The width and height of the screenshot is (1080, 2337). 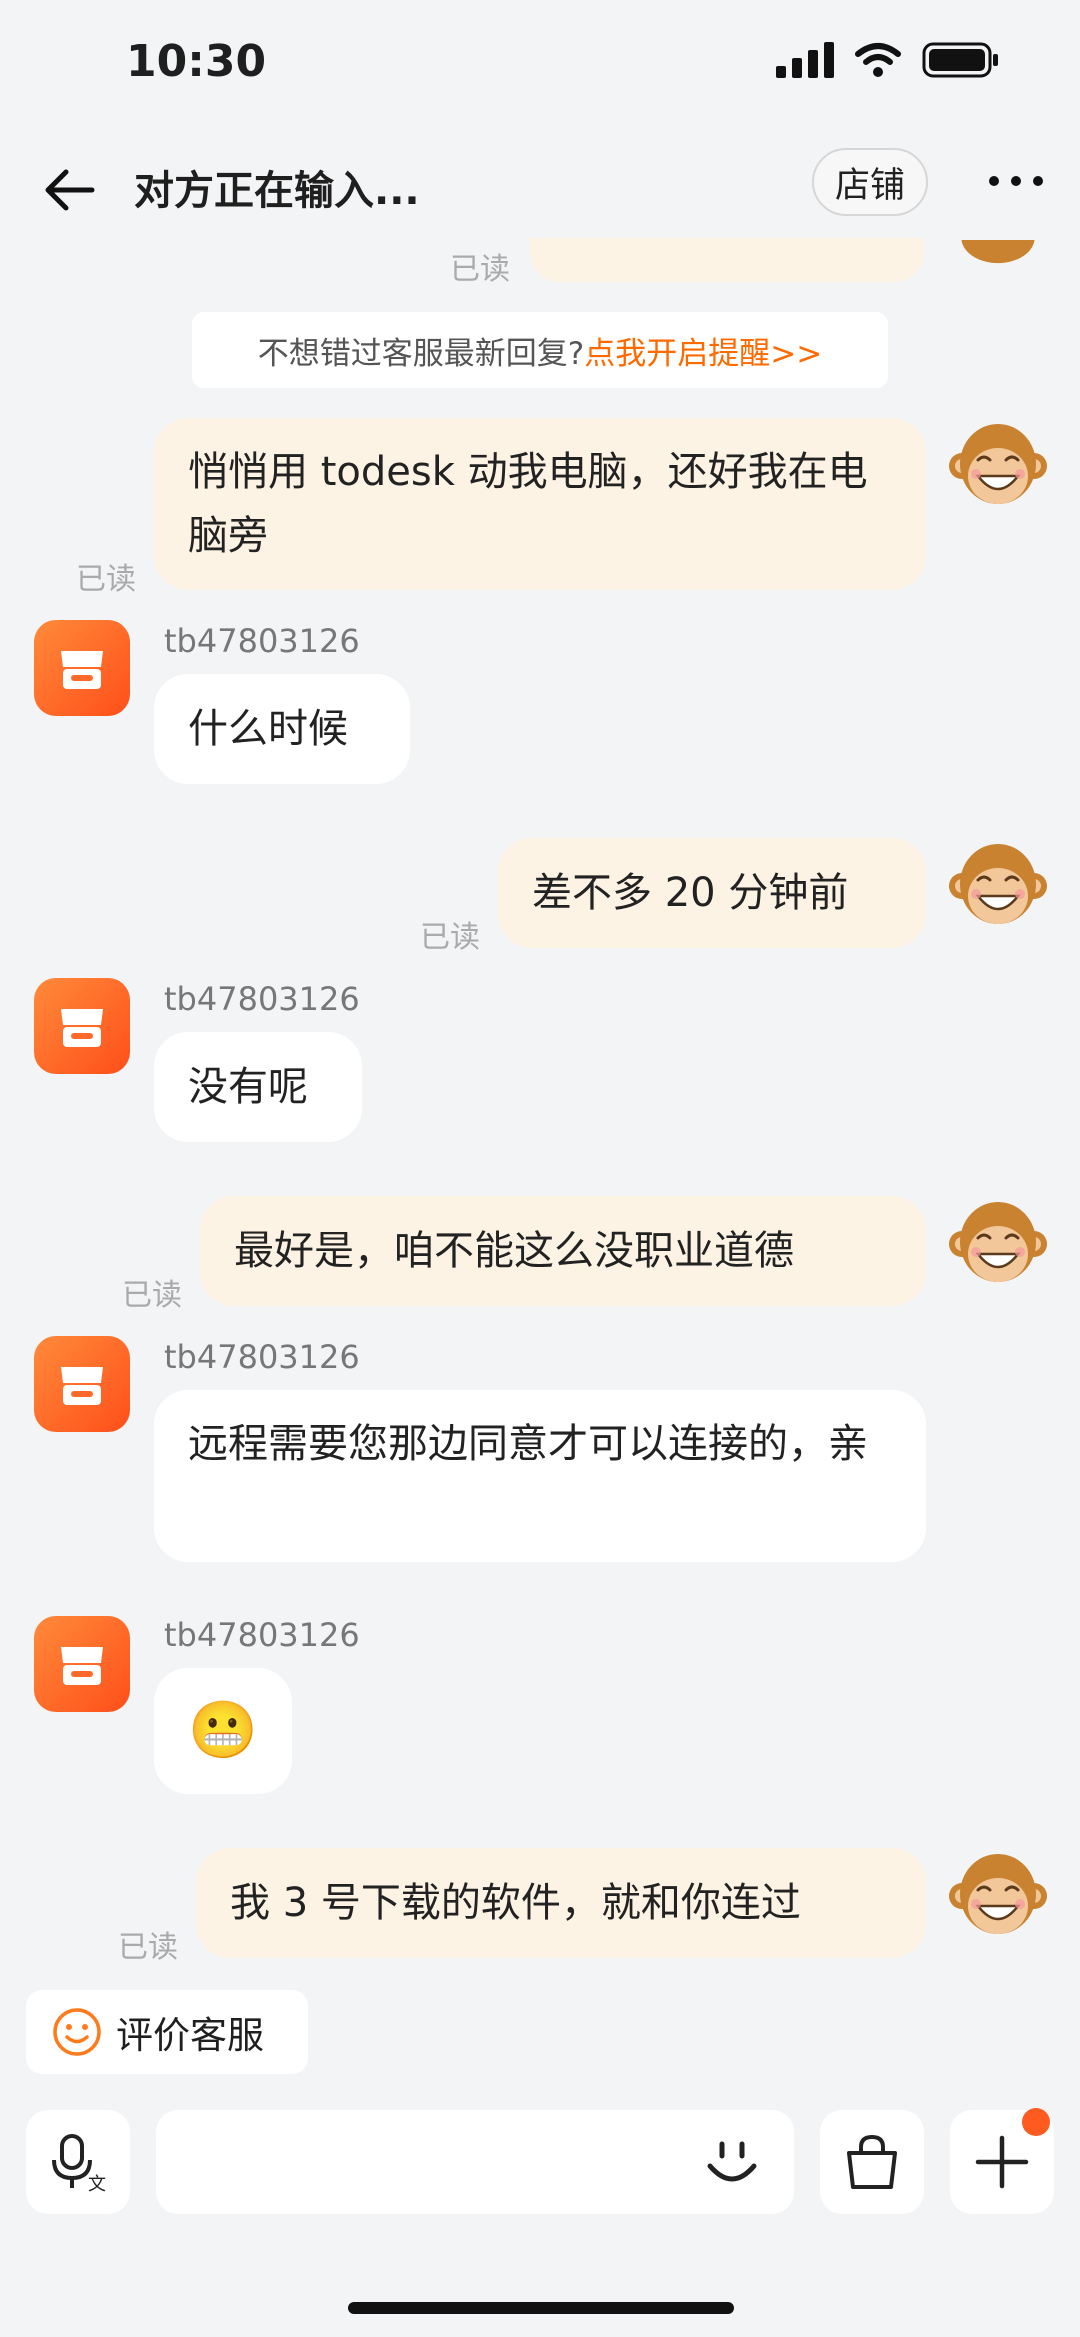 I want to click on status-icons, so click(x=888, y=60).